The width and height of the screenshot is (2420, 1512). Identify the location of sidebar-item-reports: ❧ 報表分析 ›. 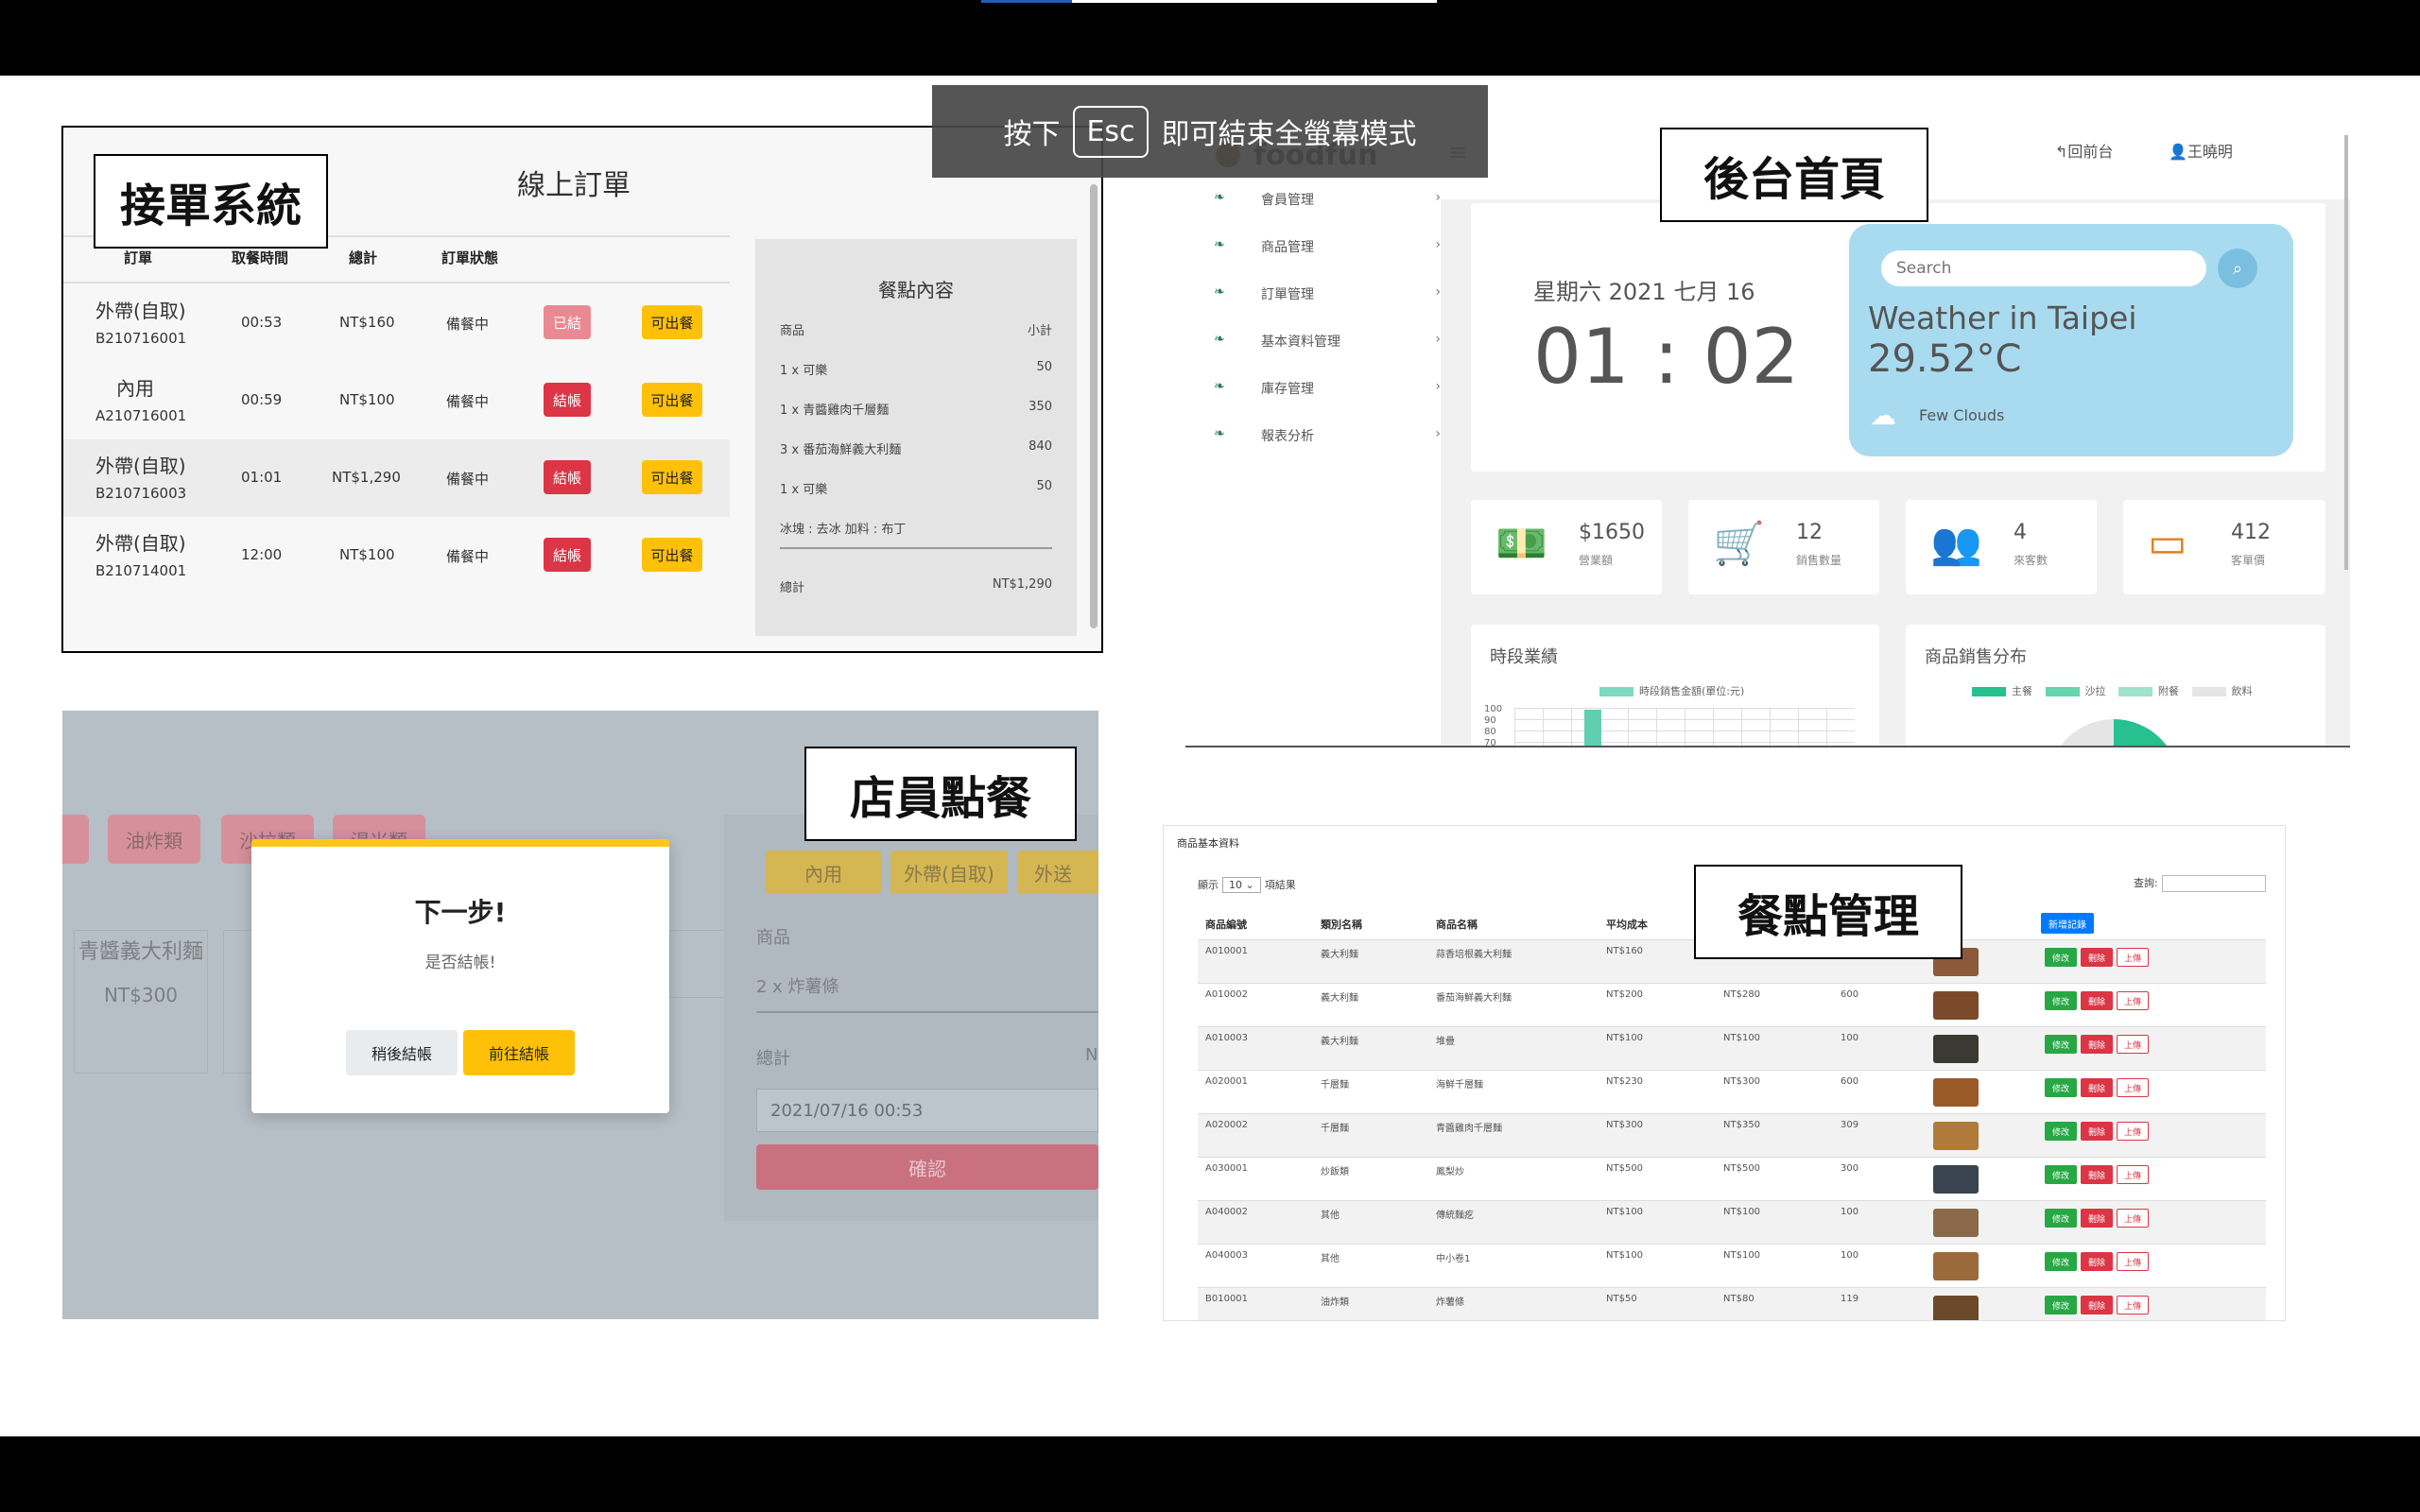
(1327, 440).